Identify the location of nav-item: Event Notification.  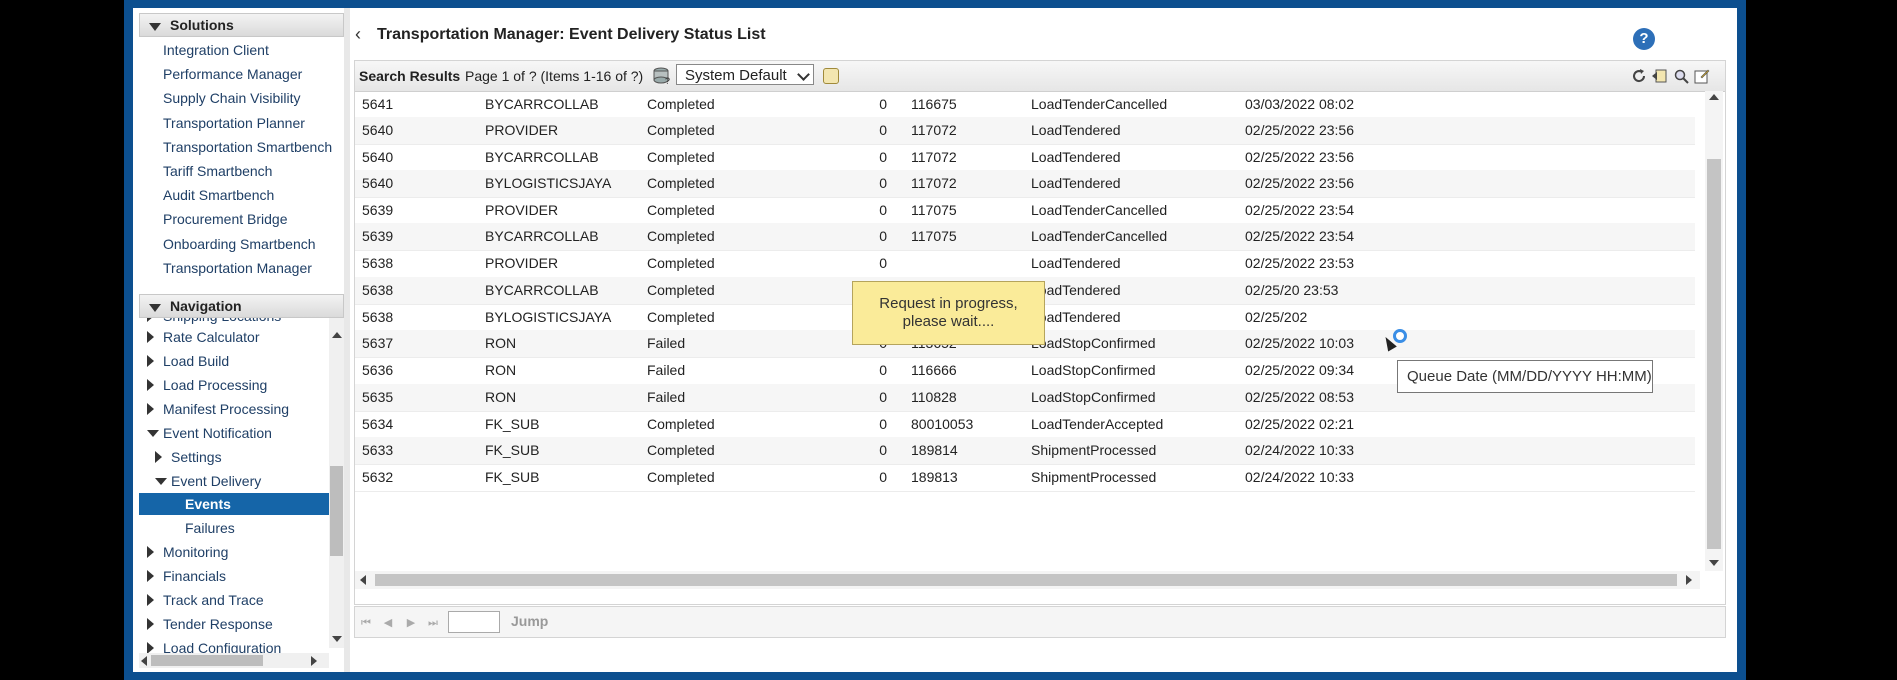
(234, 433).